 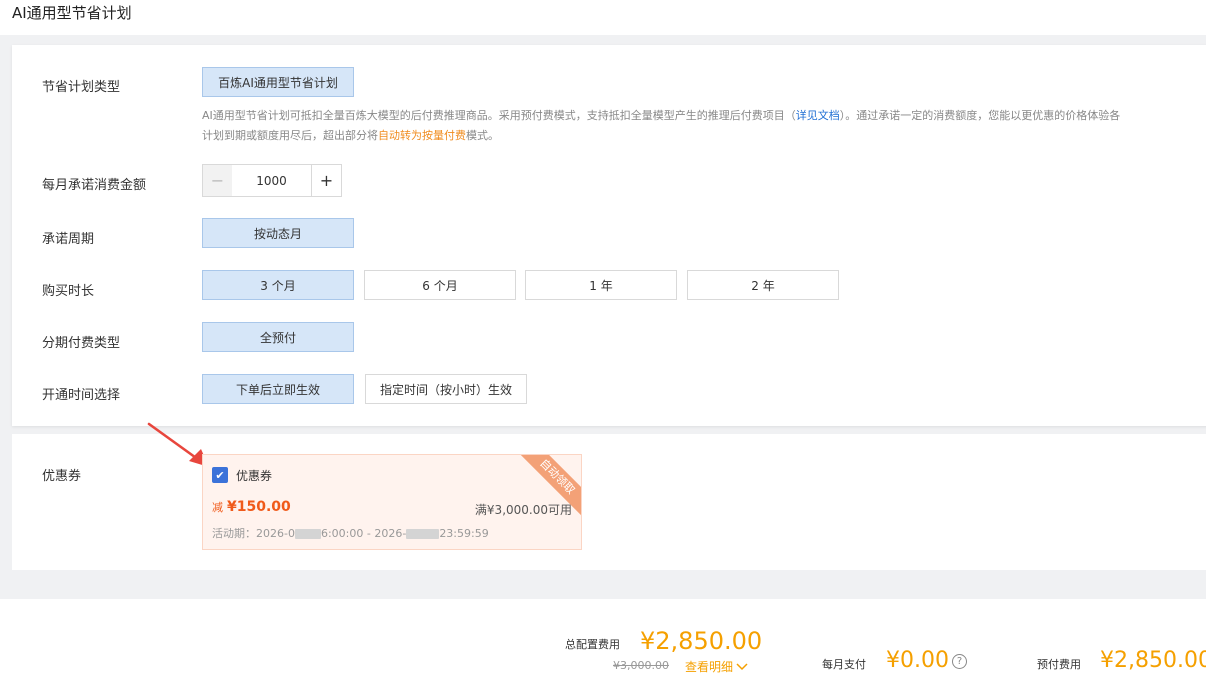 What do you see at coordinates (482, 135) in the screenshot?
I see `desc-text: 模式。` at bounding box center [482, 135].